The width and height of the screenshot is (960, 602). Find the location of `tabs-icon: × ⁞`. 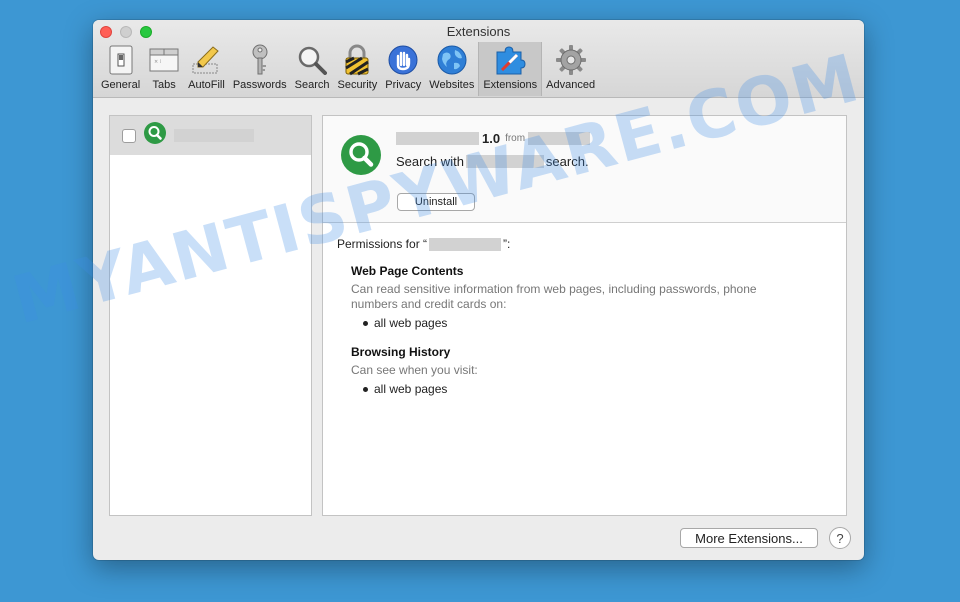

tabs-icon: × ⁞ is located at coordinates (164, 60).